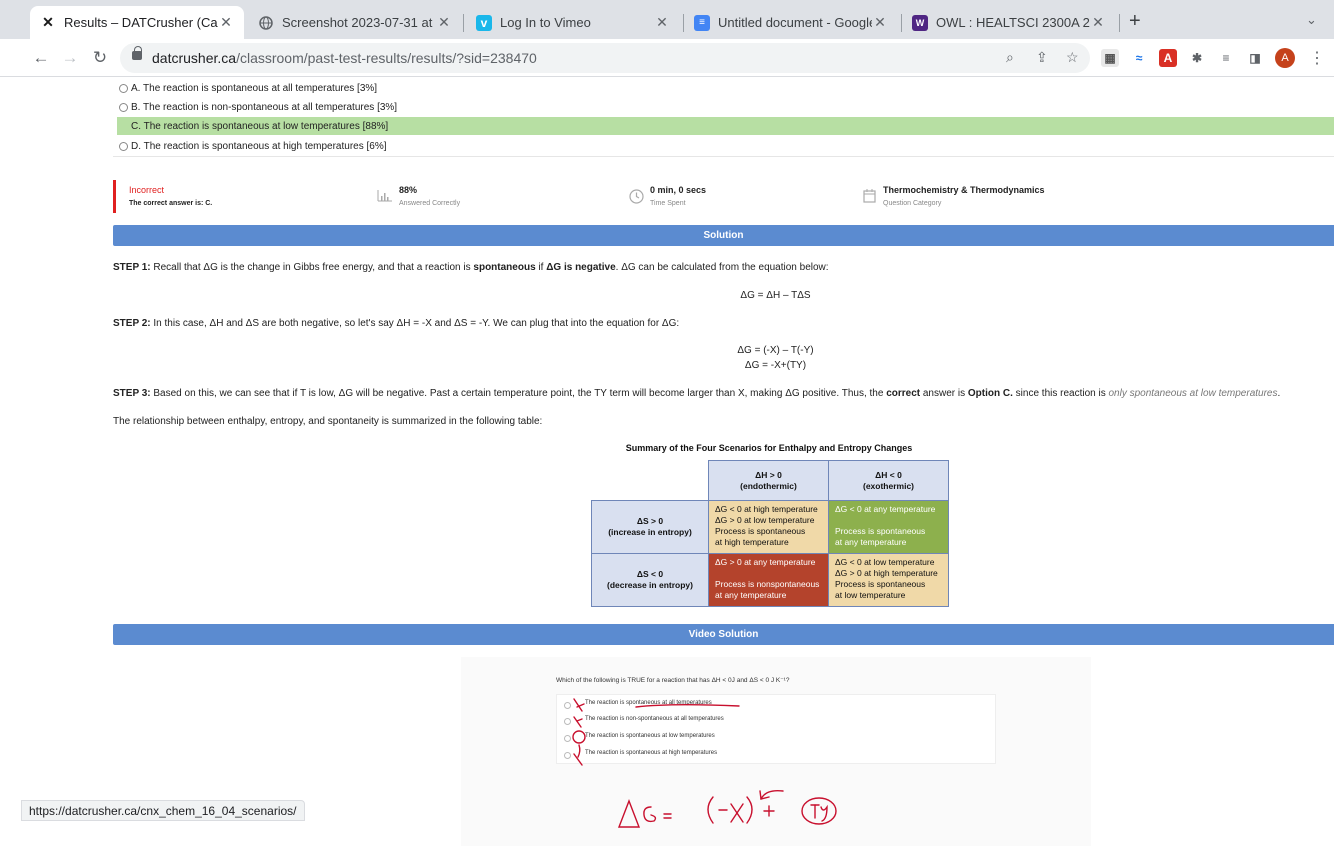  What do you see at coordinates (1139, 58) in the screenshot?
I see `wave-extension-icon: ≈` at bounding box center [1139, 58].